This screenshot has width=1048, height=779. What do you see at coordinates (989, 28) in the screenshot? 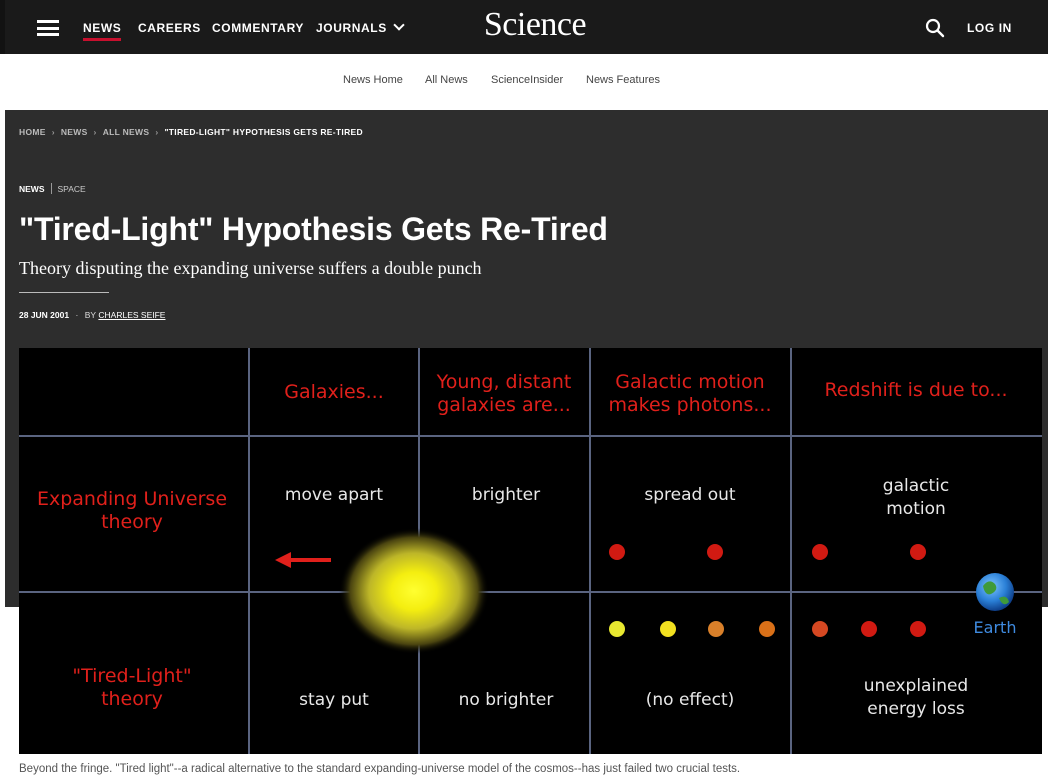
I see `login-button: LOG IN` at bounding box center [989, 28].